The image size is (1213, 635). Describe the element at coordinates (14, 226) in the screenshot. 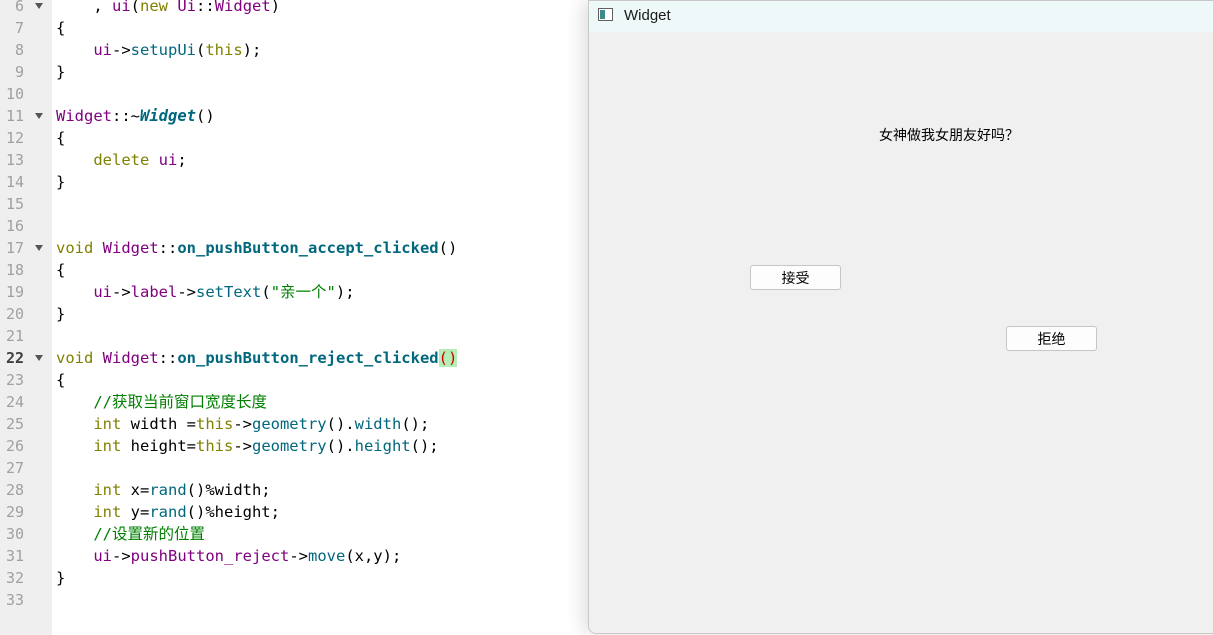

I see `line-number: 16` at that location.